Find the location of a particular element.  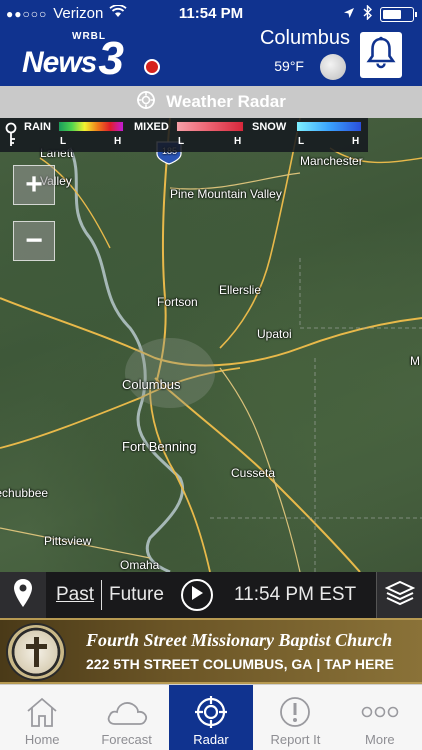

radar-frame-time: 11:54 PM EST is located at coordinates (295, 594).